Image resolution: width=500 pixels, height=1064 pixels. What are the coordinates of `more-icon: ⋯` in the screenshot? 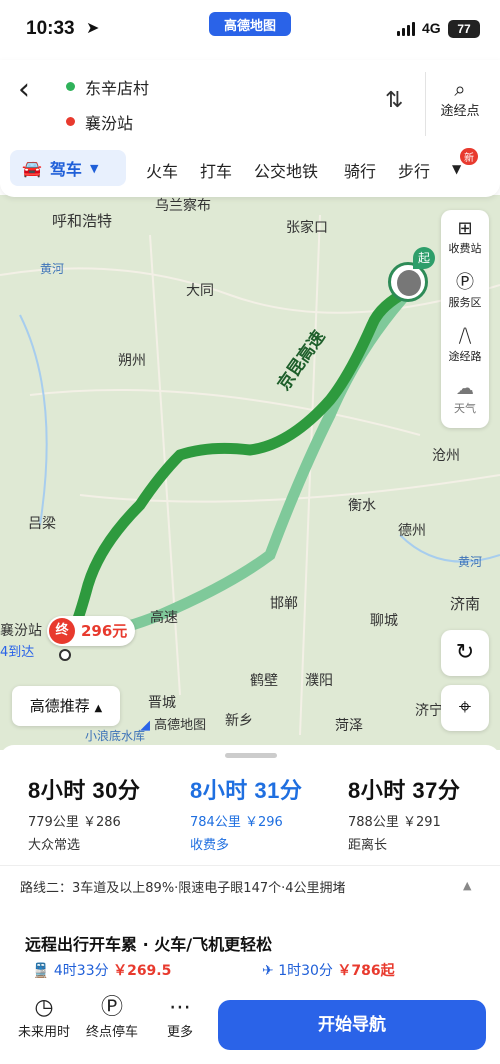 It's located at (180, 1007).